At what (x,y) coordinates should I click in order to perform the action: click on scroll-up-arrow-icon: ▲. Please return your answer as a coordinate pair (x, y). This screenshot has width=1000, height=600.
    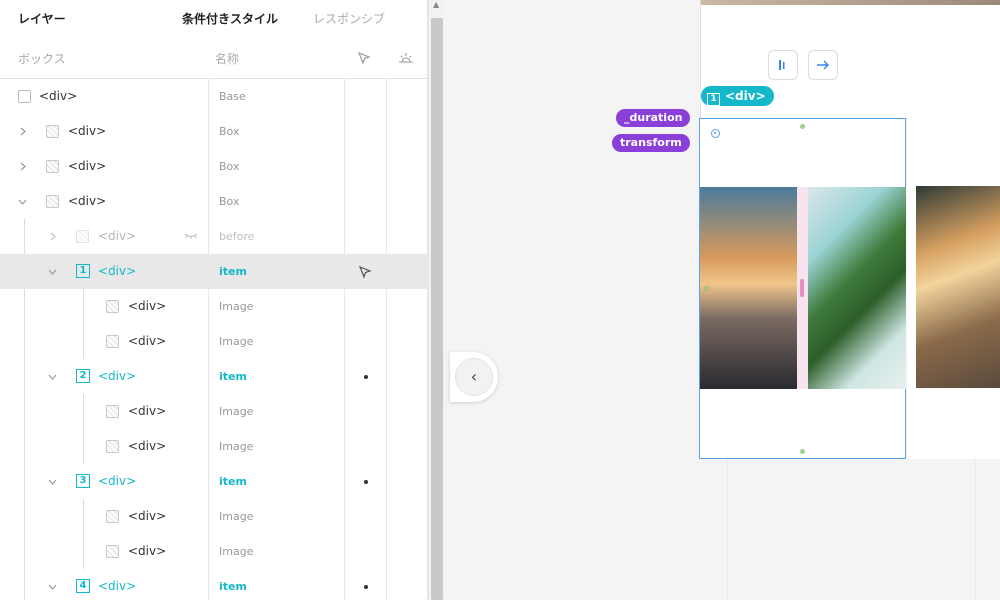
    Looking at the image, I should click on (436, 4).